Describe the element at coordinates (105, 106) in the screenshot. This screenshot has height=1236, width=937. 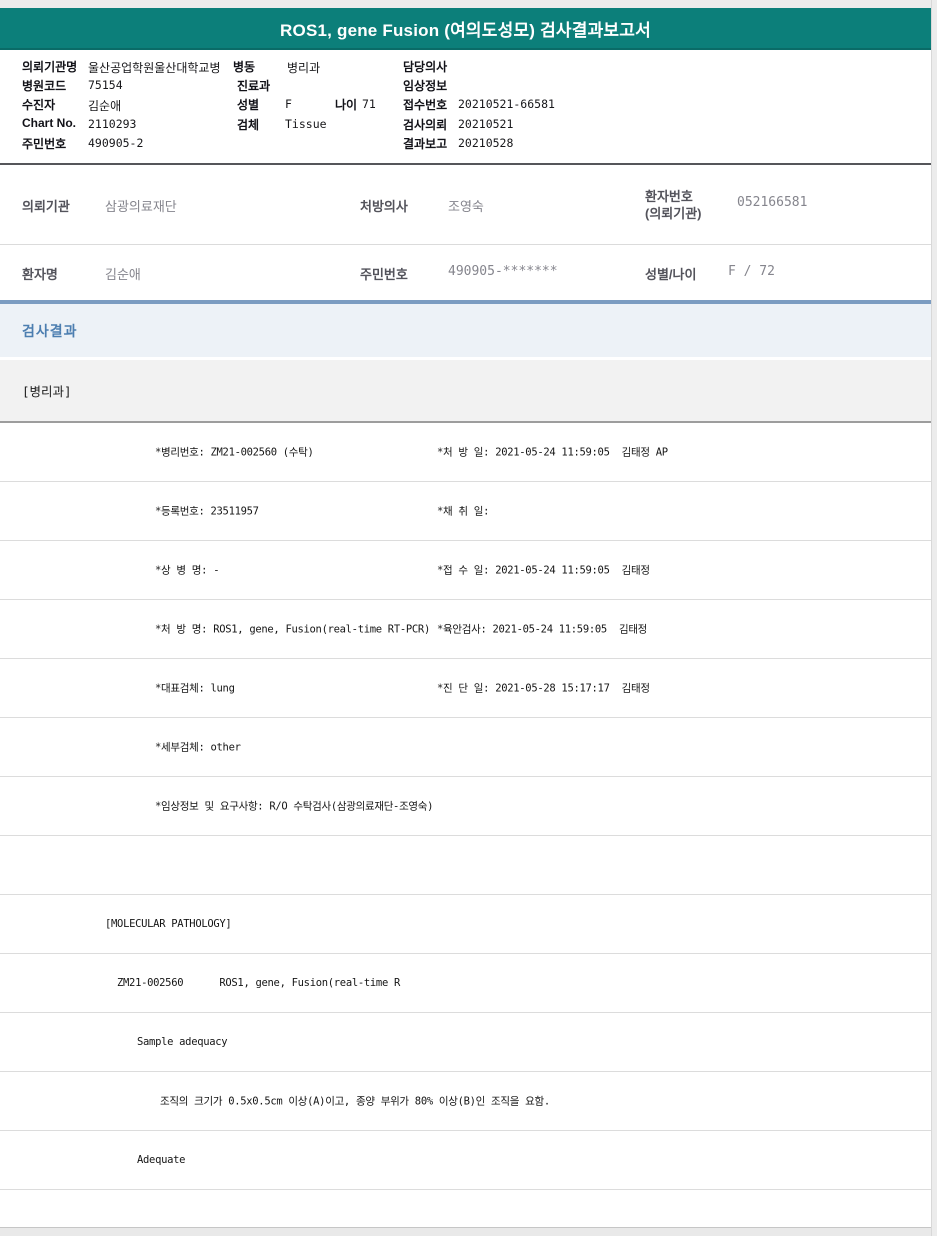
I see `patient-value: 김순애` at that location.